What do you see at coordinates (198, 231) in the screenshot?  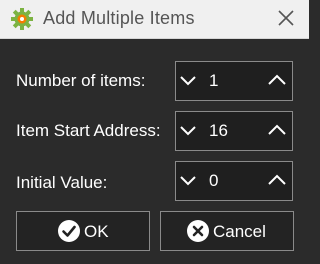 I see `x-circle-icon` at bounding box center [198, 231].